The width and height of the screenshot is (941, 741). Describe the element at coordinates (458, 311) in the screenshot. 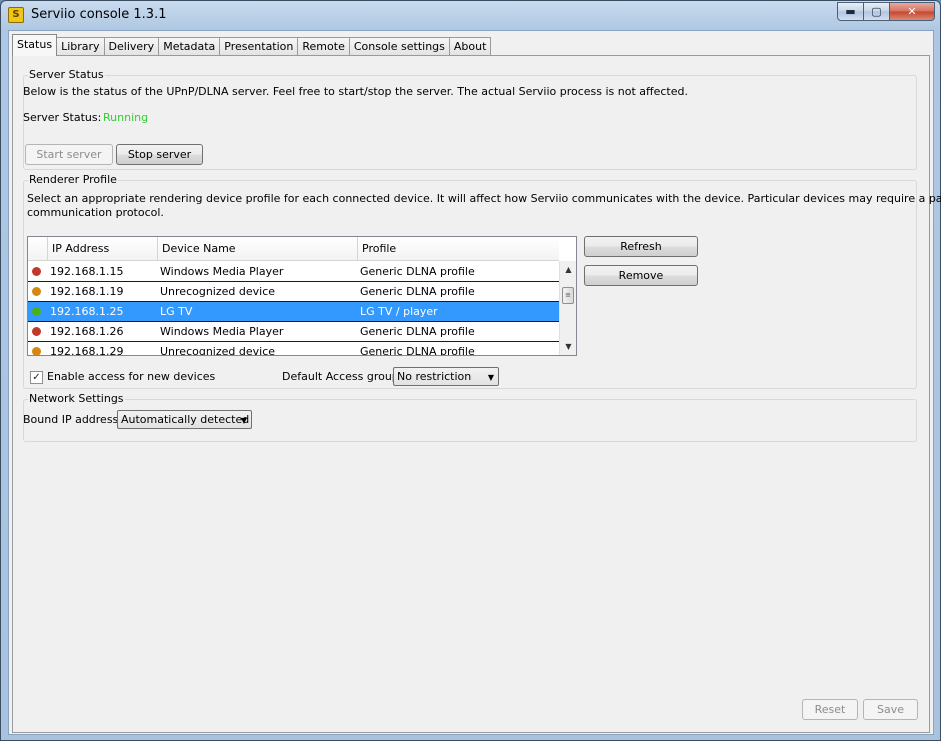

I see `profile-cell: LG TV / player` at that location.